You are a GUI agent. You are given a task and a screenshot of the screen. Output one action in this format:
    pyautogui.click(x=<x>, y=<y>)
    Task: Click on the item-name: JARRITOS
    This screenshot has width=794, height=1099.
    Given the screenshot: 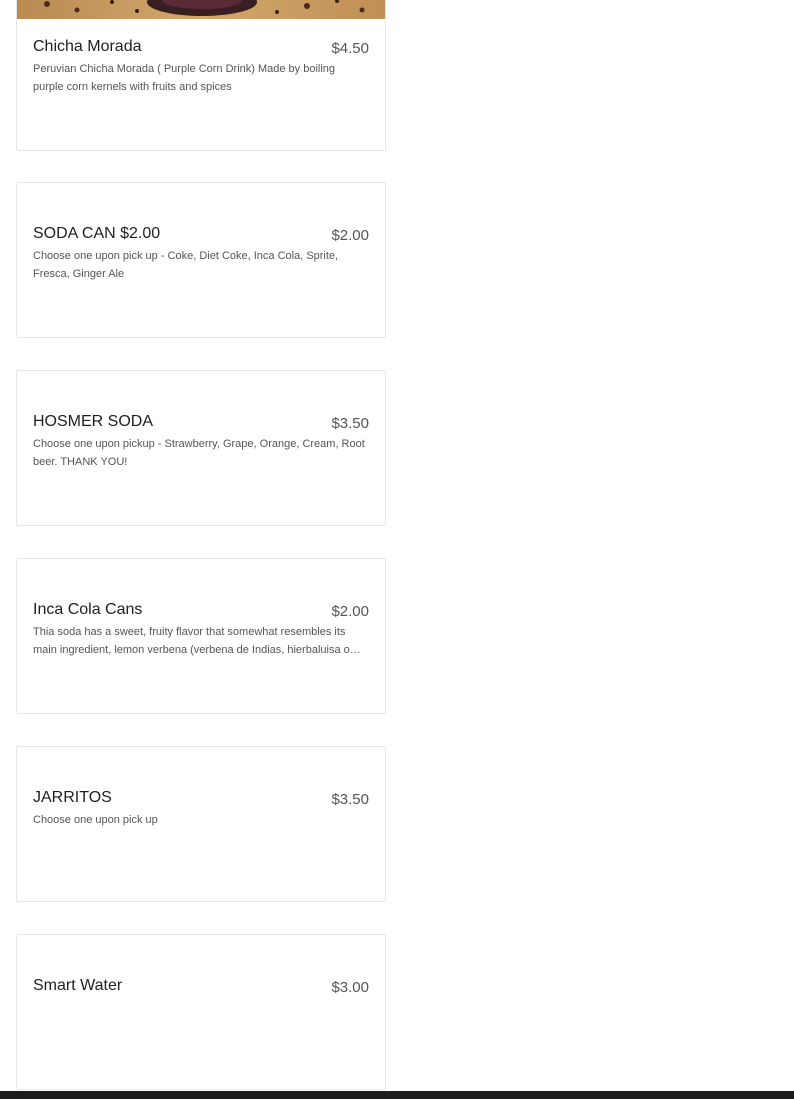 What is the action you would take?
    pyautogui.click(x=72, y=797)
    